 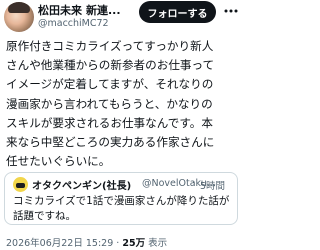 I want to click on user-avatar-icon, so click(x=19, y=17).